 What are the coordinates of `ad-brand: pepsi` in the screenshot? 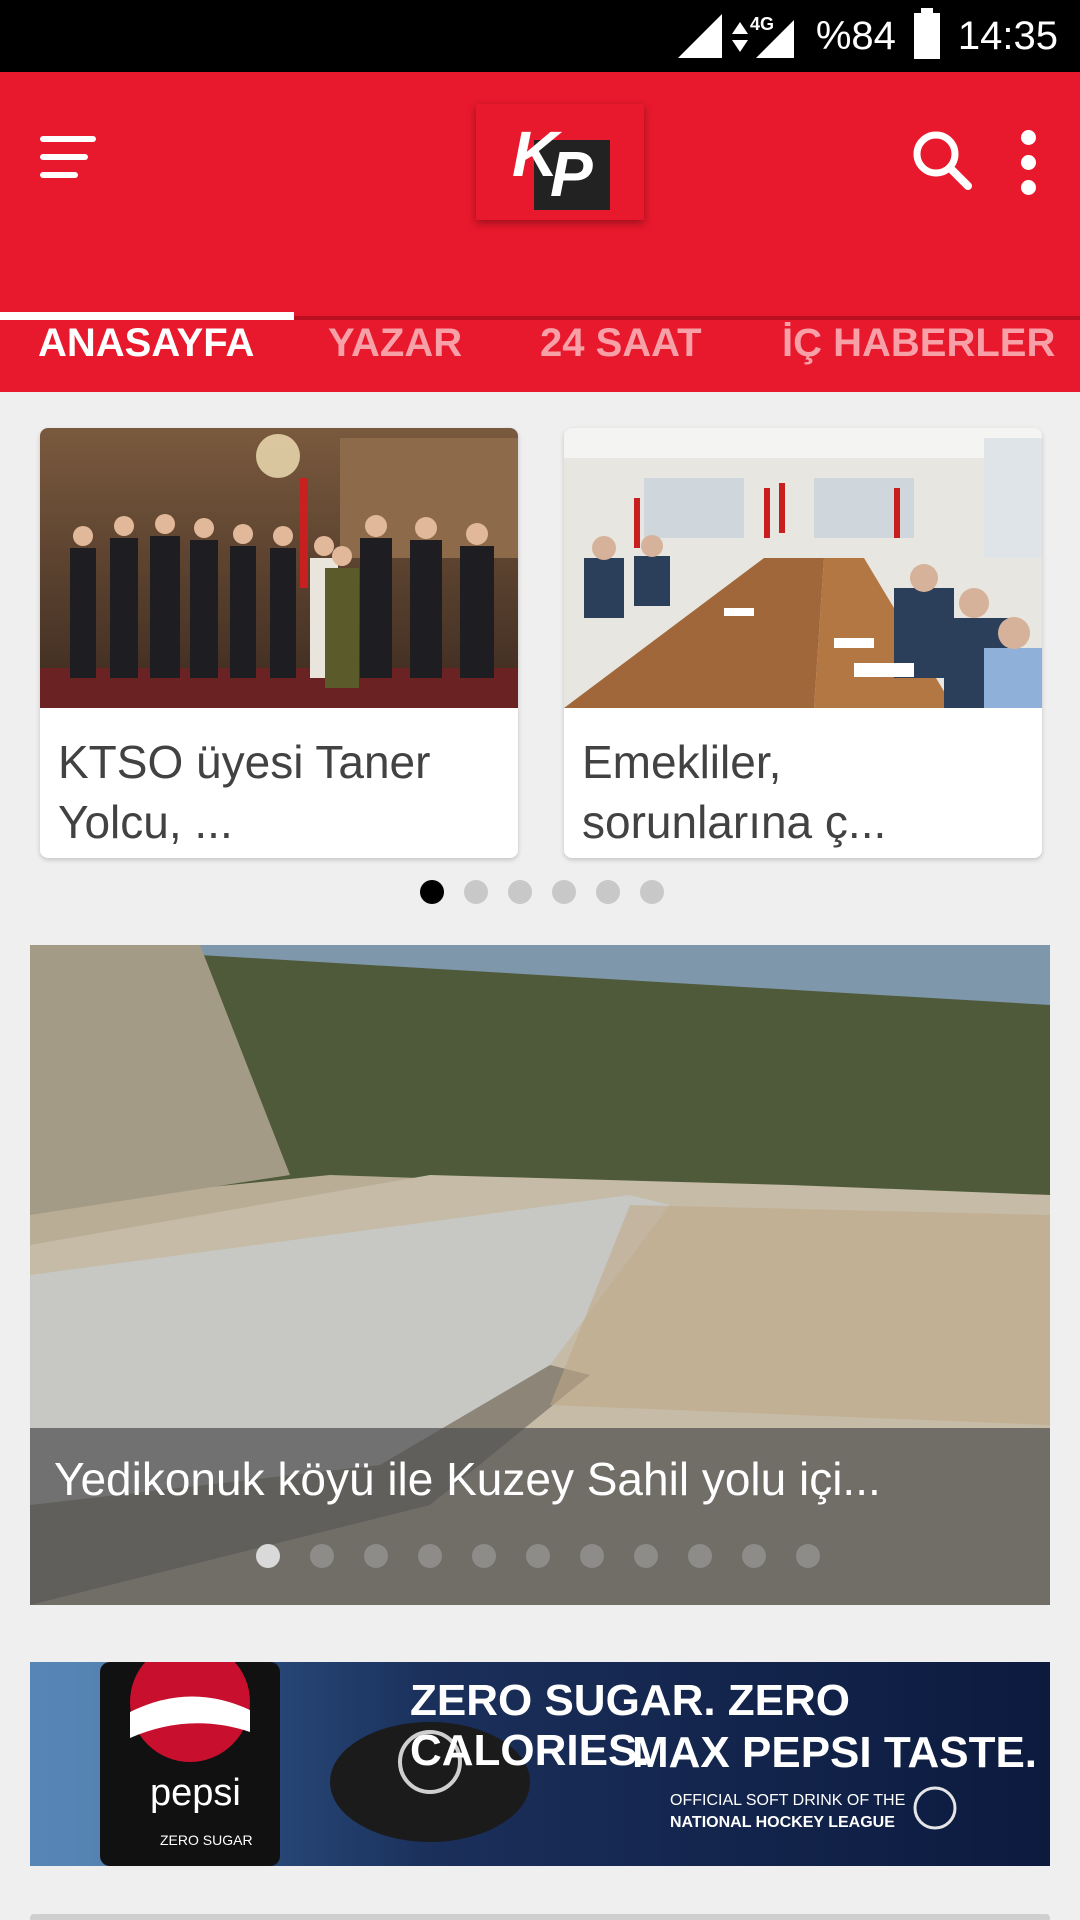 It's located at (195, 1793).